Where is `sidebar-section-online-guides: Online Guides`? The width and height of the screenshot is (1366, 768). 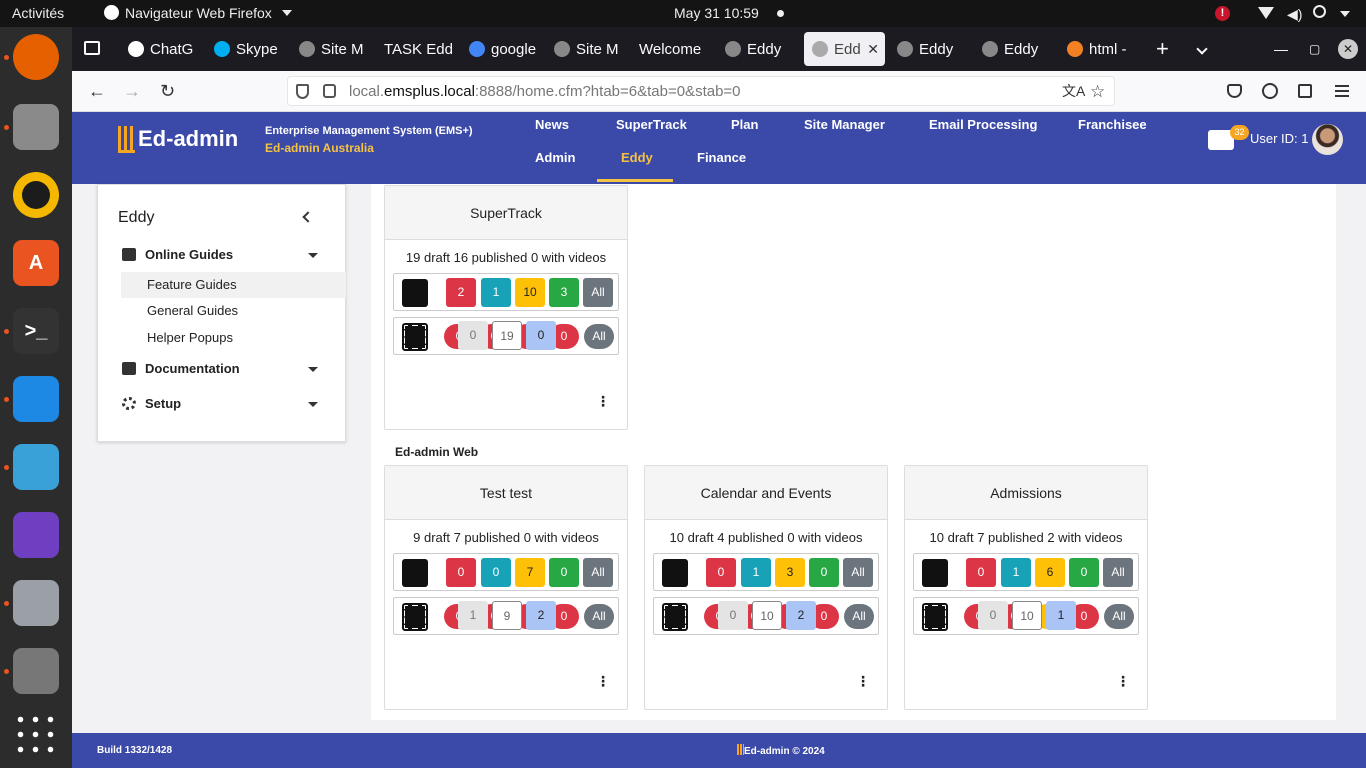
sidebar-section-online-guides: Online Guides is located at coordinates (177, 254).